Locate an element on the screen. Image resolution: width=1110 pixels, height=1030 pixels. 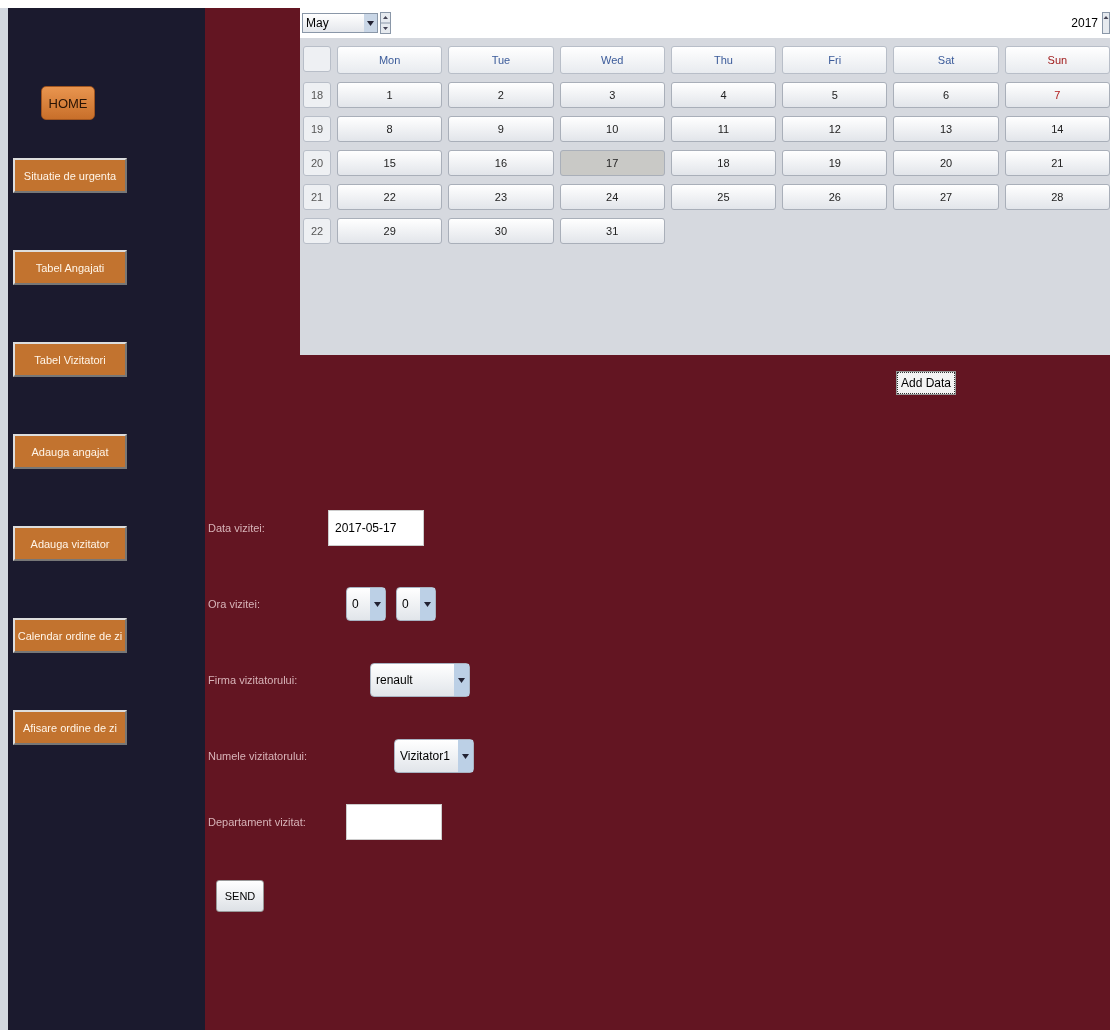
day-button: 8 is located at coordinates (390, 129).